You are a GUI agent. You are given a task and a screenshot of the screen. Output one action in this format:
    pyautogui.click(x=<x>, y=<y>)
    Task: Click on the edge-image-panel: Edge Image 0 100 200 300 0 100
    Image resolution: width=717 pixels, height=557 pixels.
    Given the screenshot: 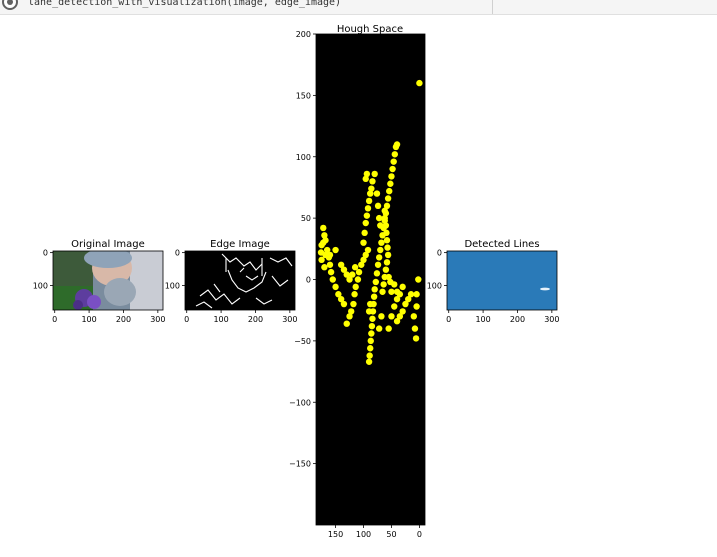 What is the action you would take?
    pyautogui.click(x=231, y=281)
    